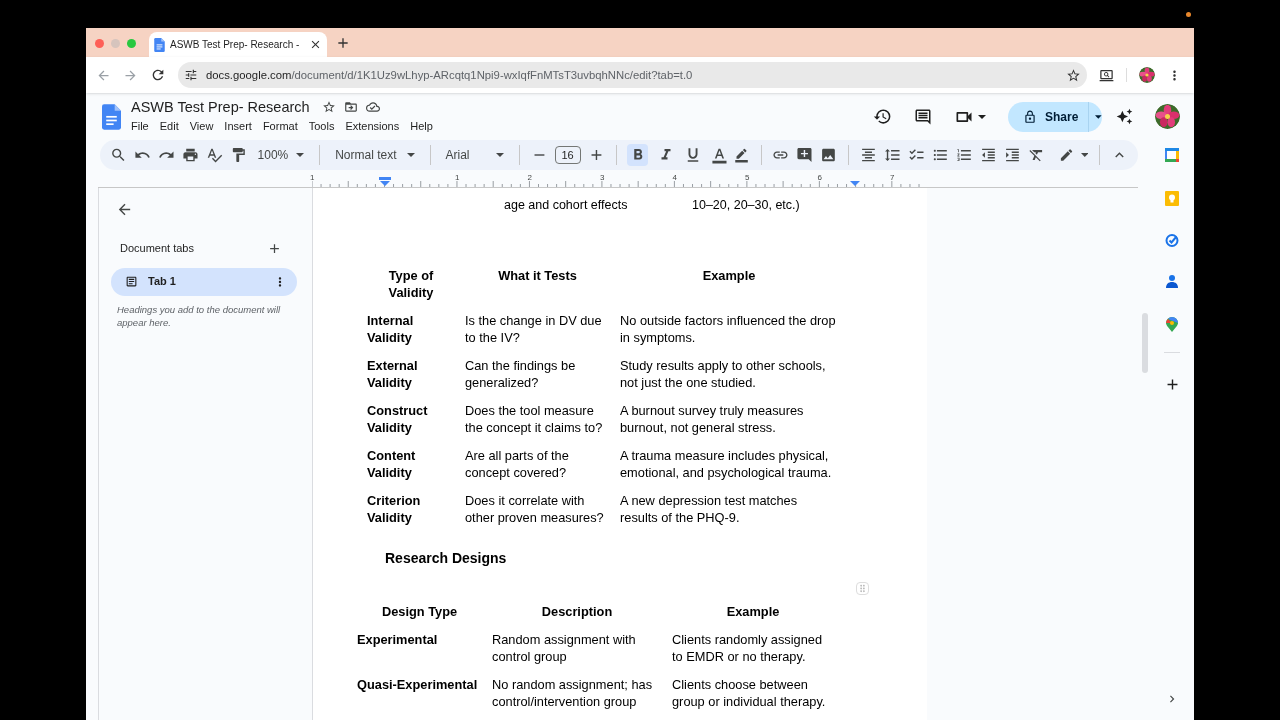  What do you see at coordinates (315, 44) in the screenshot?
I see `close-icon` at bounding box center [315, 44].